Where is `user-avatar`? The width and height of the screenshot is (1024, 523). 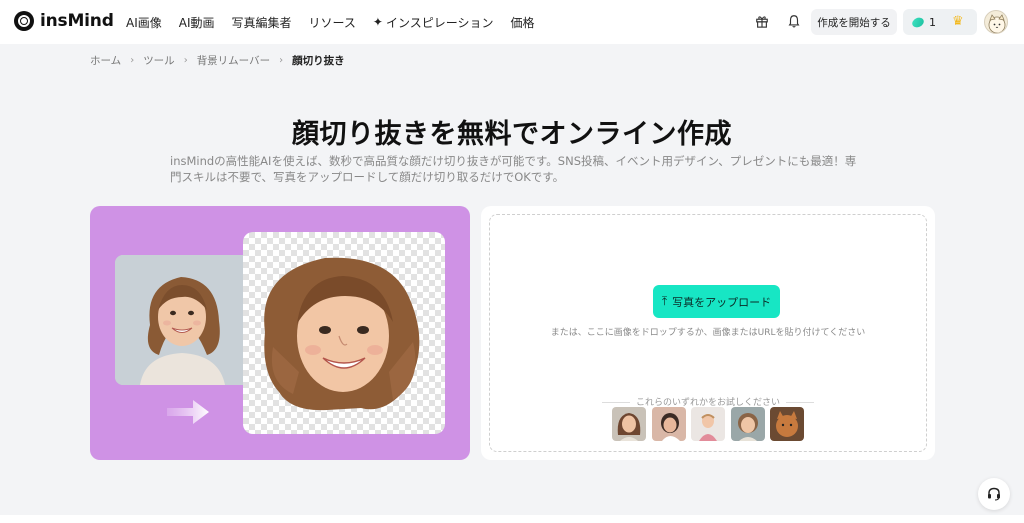 user-avatar is located at coordinates (996, 22).